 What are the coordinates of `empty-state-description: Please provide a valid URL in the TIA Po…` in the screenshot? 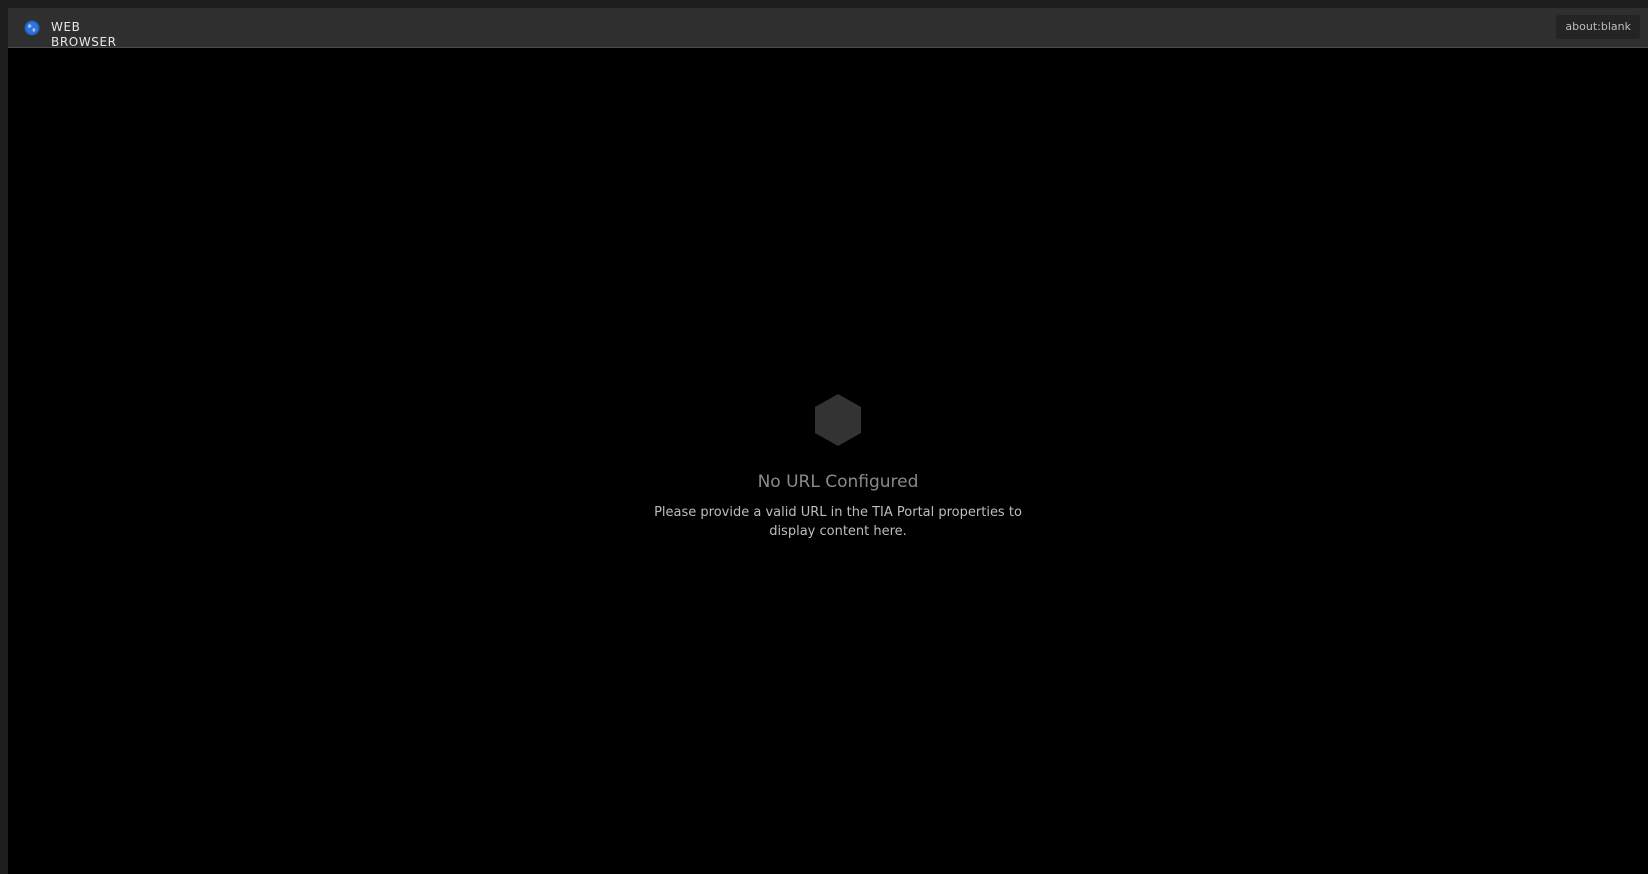 It's located at (838, 522).